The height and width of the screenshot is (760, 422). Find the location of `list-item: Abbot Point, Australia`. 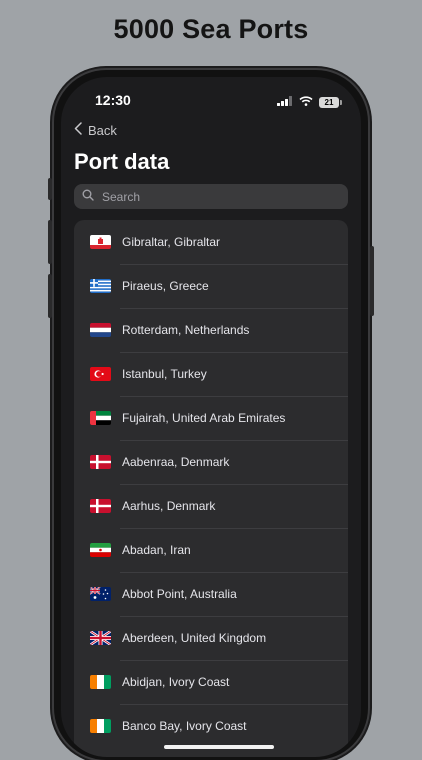

list-item: Abbot Point, Australia is located at coordinates (211, 594).